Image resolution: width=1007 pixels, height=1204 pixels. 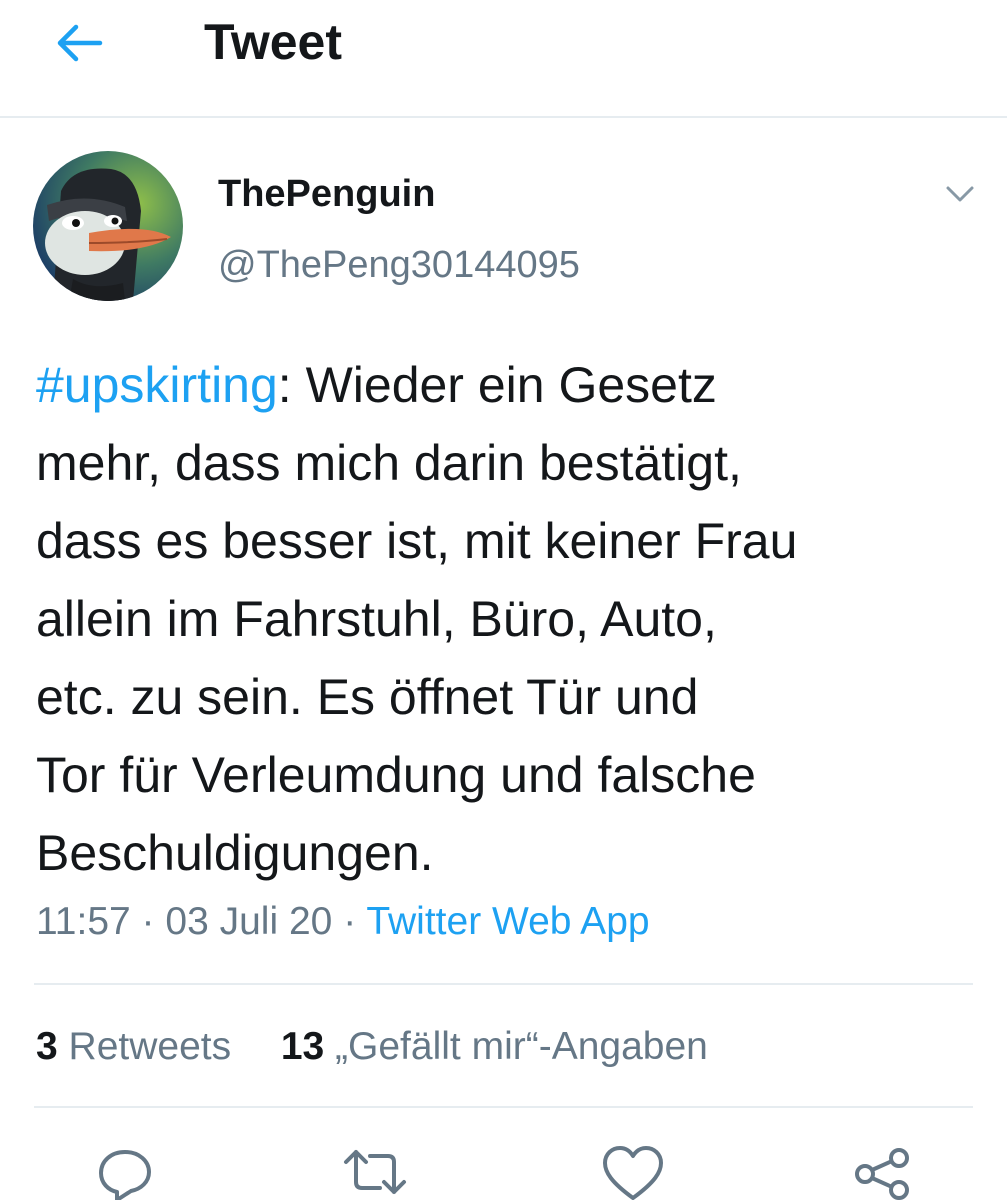 I want to click on author-display-name: ThePenguin, so click(x=326, y=194).